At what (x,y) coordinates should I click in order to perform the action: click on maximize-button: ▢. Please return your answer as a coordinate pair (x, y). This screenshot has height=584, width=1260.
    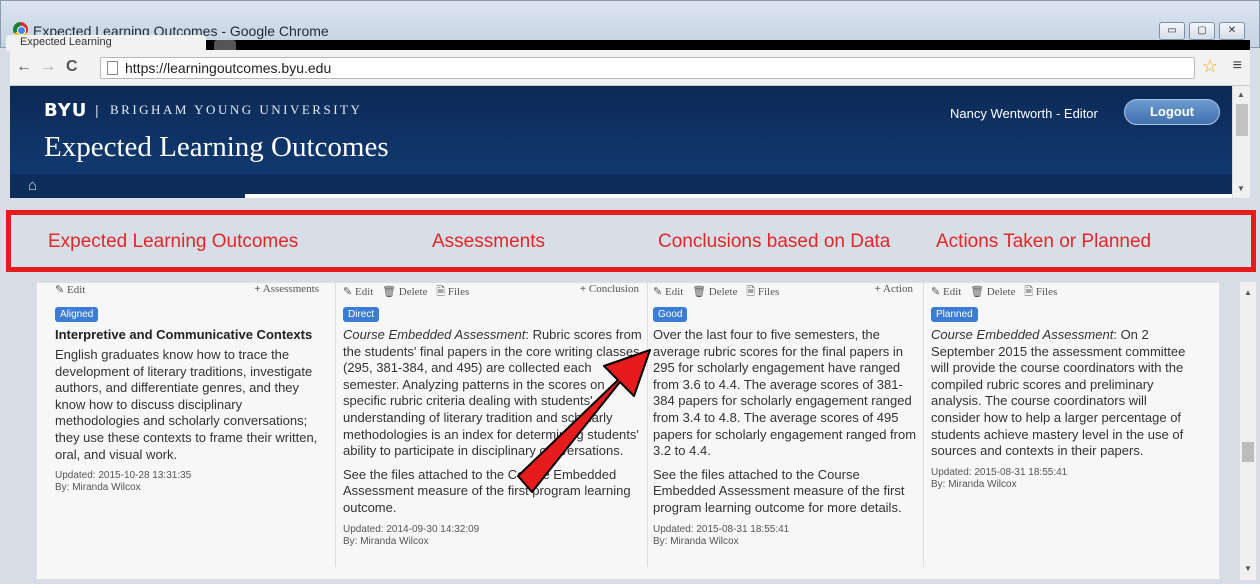
    Looking at the image, I should click on (1202, 31).